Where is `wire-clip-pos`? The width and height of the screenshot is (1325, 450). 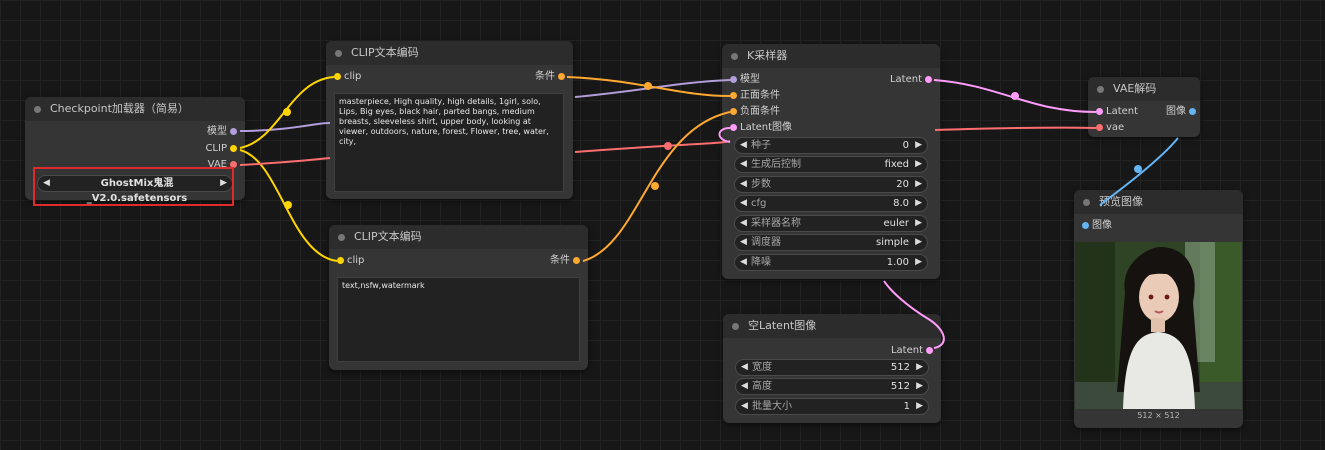
wire-clip-pos is located at coordinates (287, 112).